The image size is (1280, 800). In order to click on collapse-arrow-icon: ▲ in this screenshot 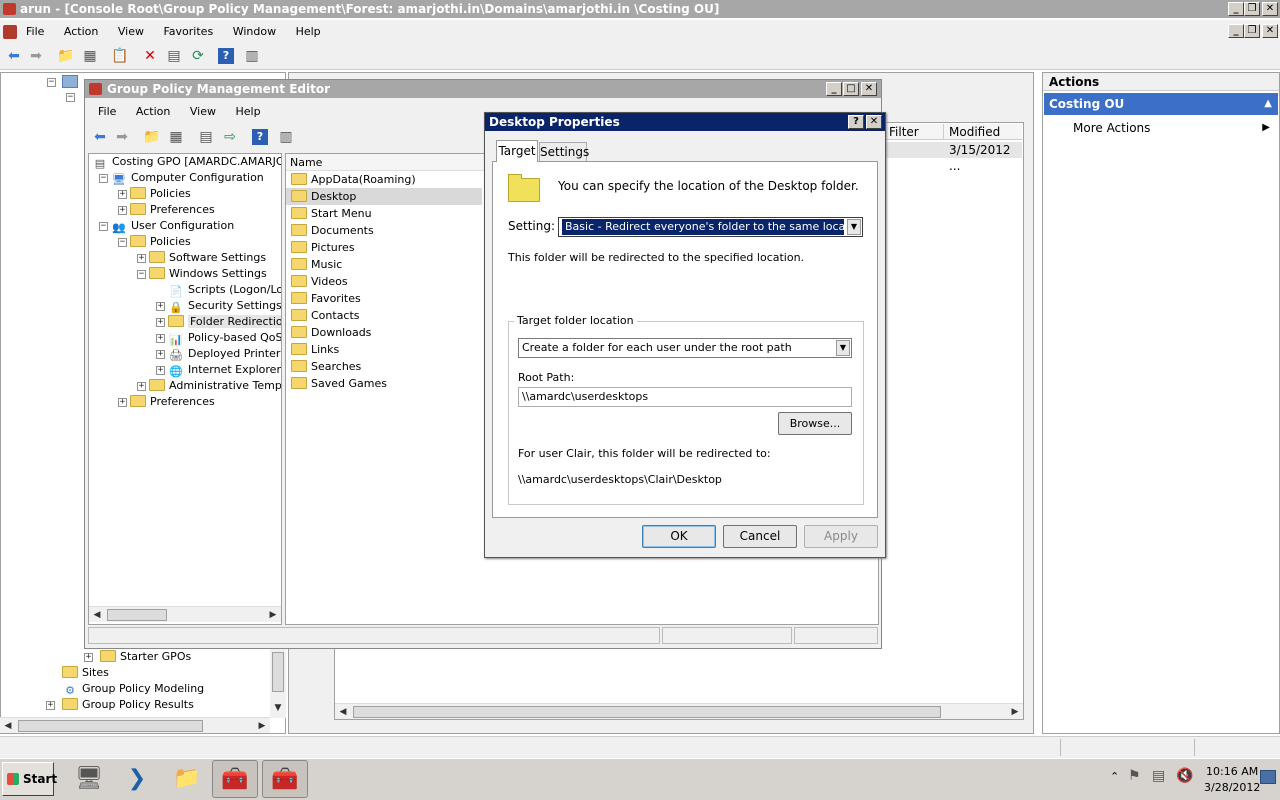, I will do `click(1268, 104)`.